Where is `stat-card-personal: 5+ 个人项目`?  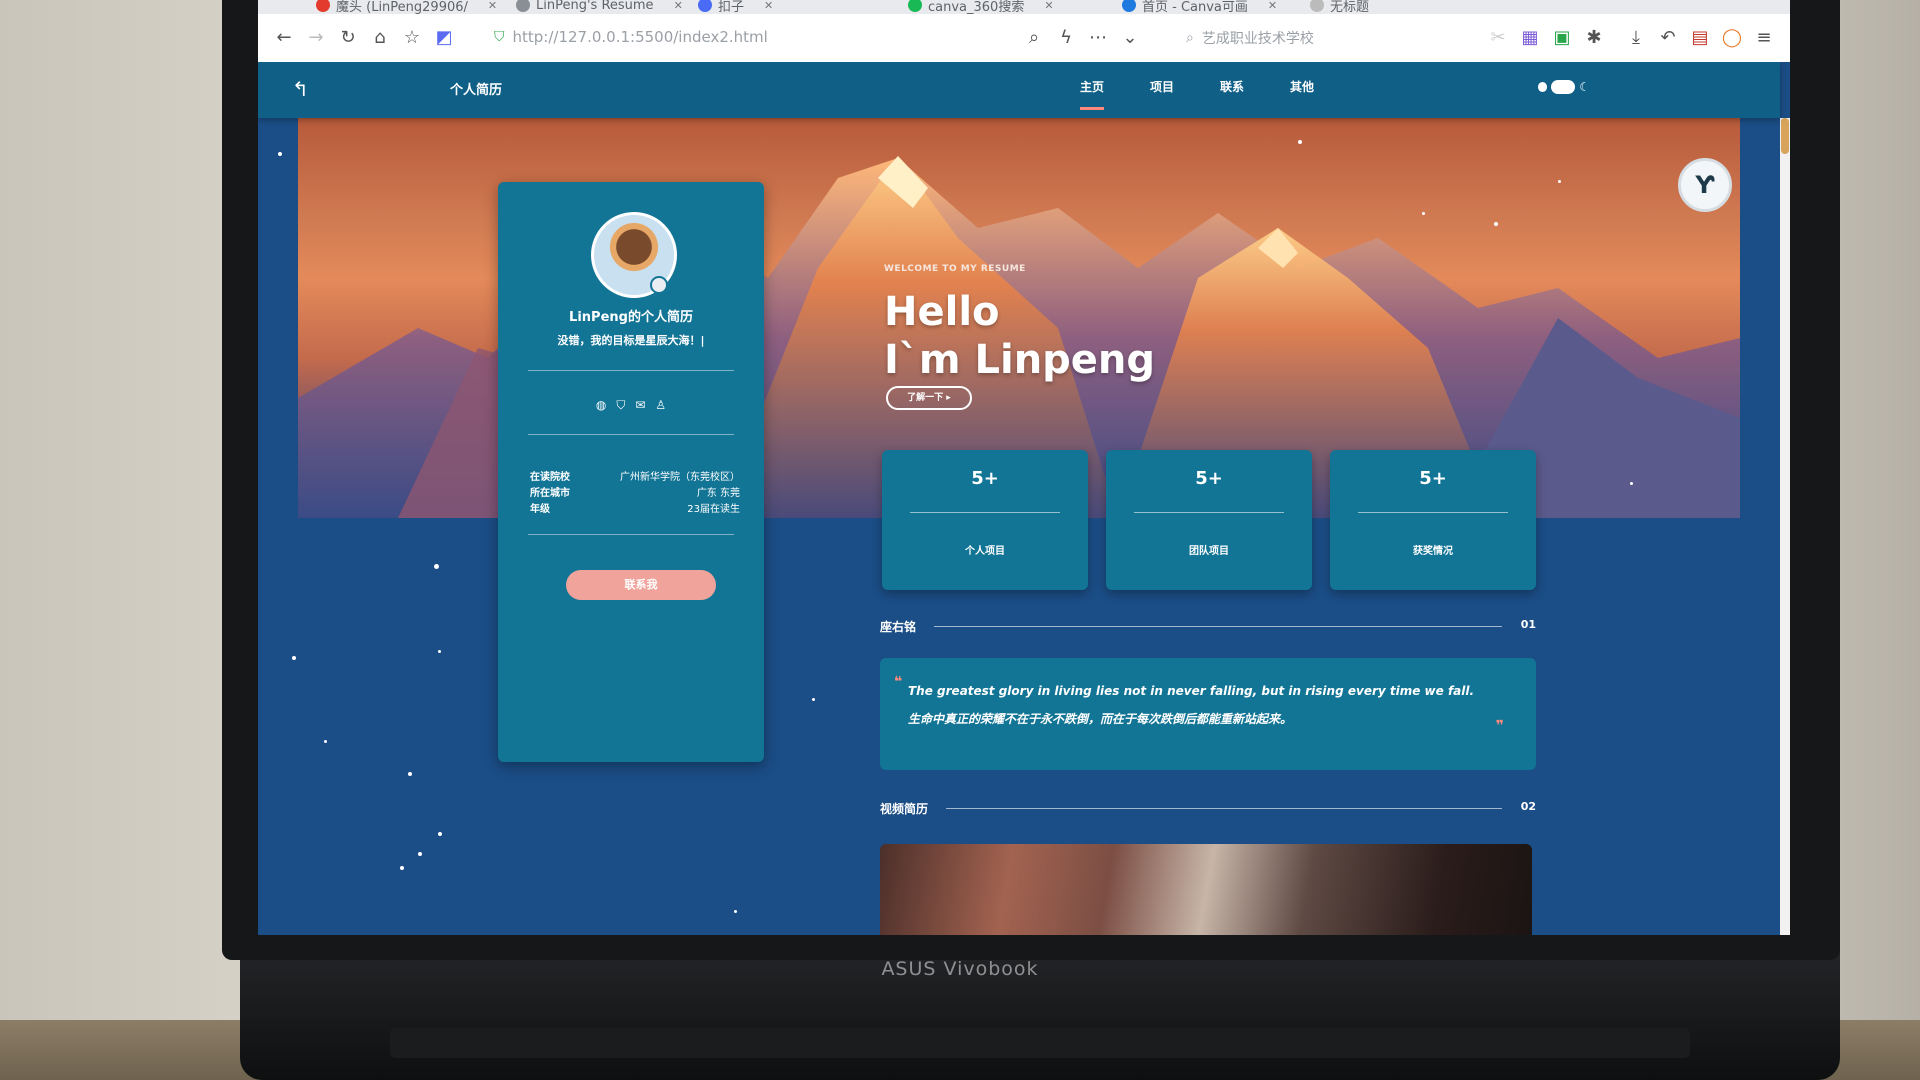
stat-card-personal: 5+ 个人项目 is located at coordinates (985, 520).